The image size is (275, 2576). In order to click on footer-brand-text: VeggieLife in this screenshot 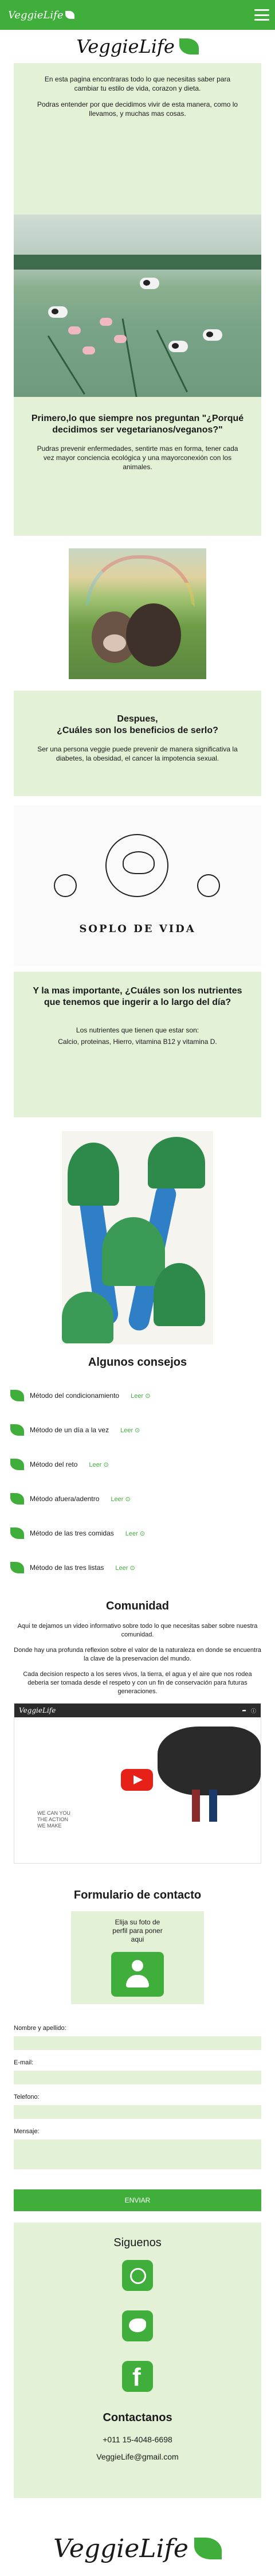, I will do `click(120, 2548)`.